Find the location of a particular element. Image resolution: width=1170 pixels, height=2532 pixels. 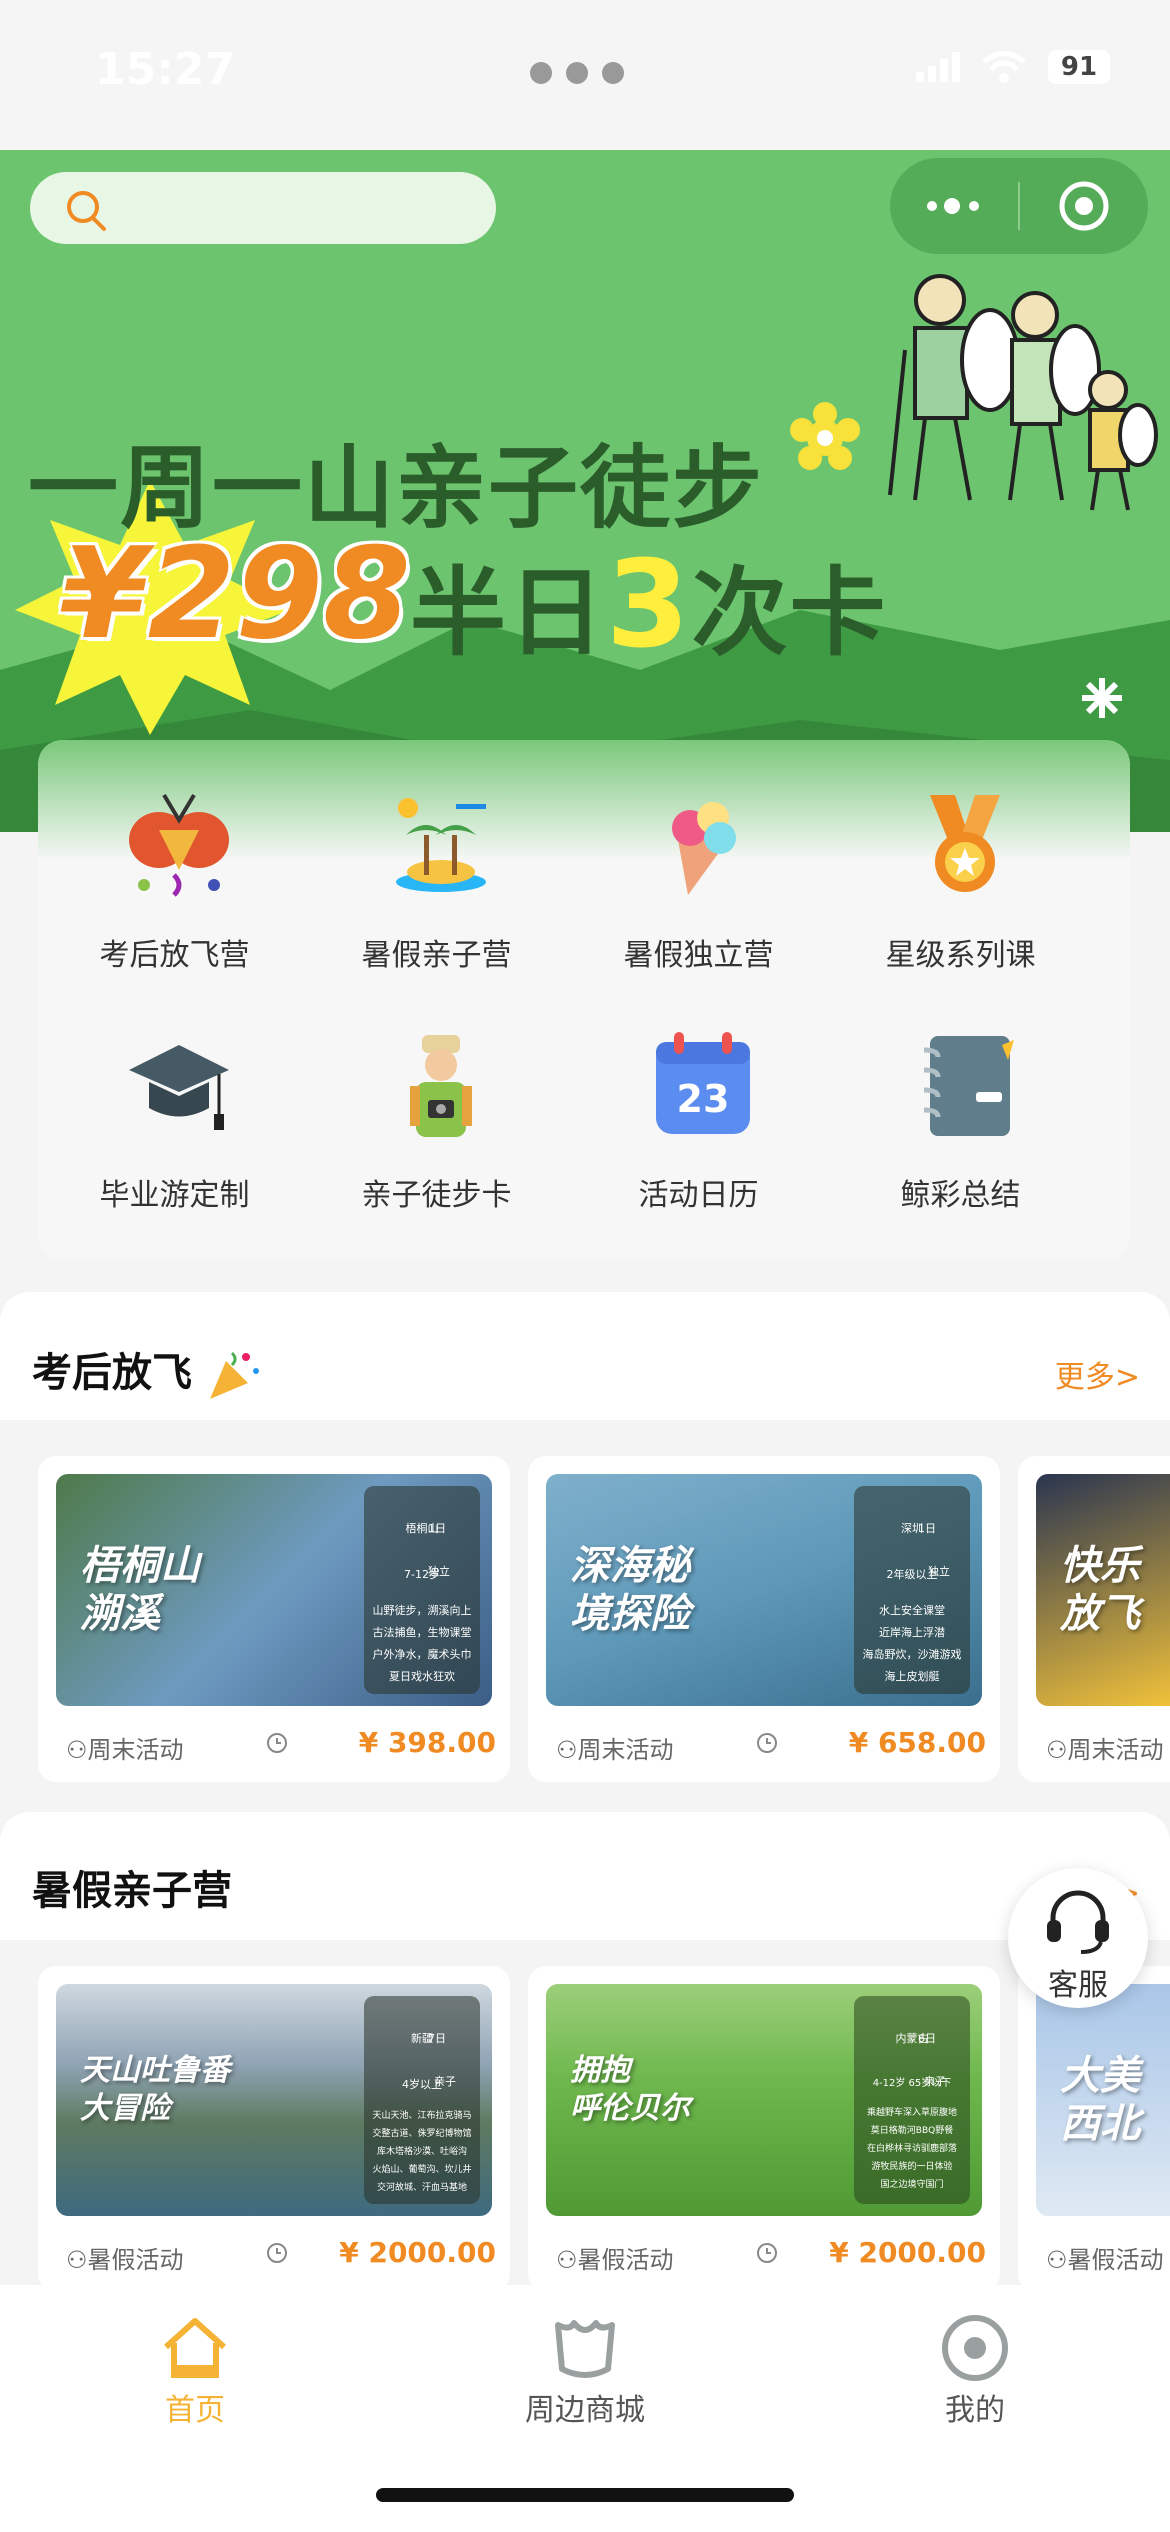

menu-item-label: 活动日历 is located at coordinates (698, 1195).